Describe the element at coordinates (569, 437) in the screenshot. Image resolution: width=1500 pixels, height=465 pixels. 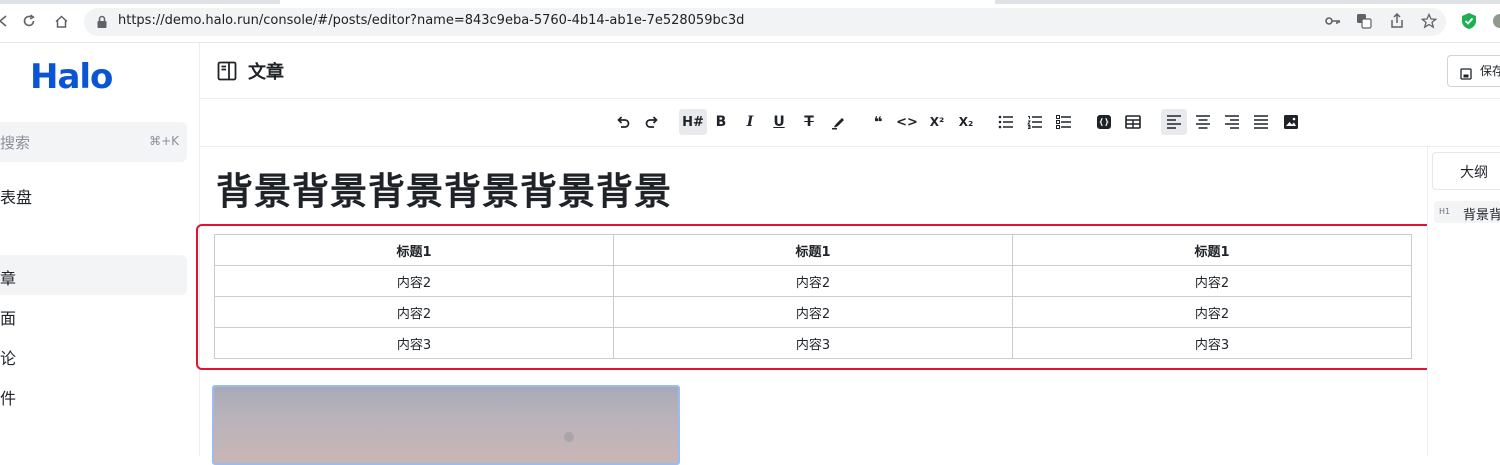
I see `image-detail` at that location.